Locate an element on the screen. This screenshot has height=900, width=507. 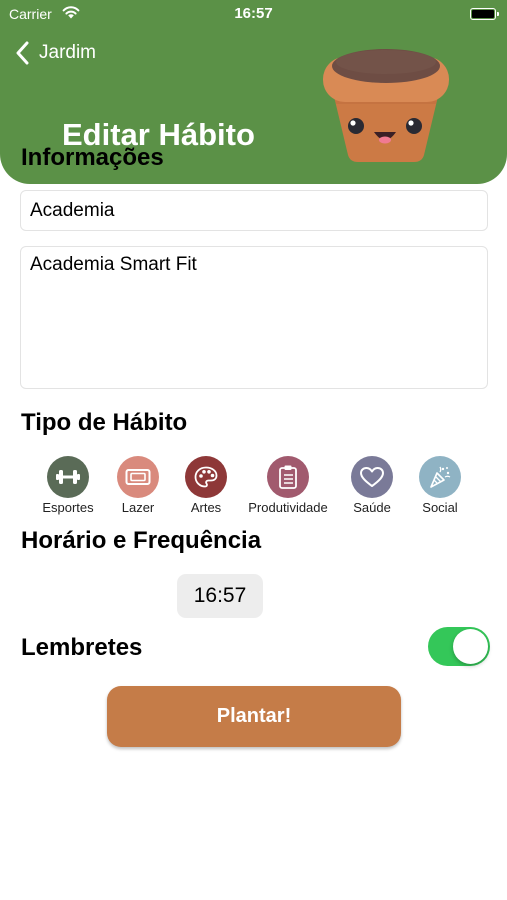
back-button: Jardim is located at coordinates (56, 53).